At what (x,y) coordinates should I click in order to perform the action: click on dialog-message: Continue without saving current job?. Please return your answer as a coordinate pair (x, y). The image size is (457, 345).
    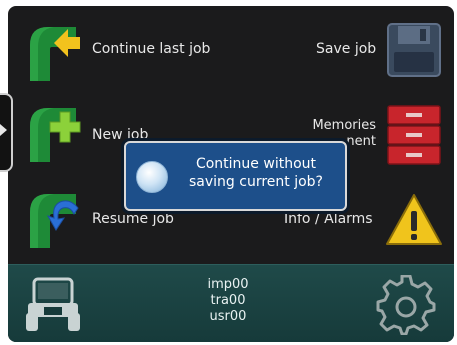
    Looking at the image, I should click on (256, 173).